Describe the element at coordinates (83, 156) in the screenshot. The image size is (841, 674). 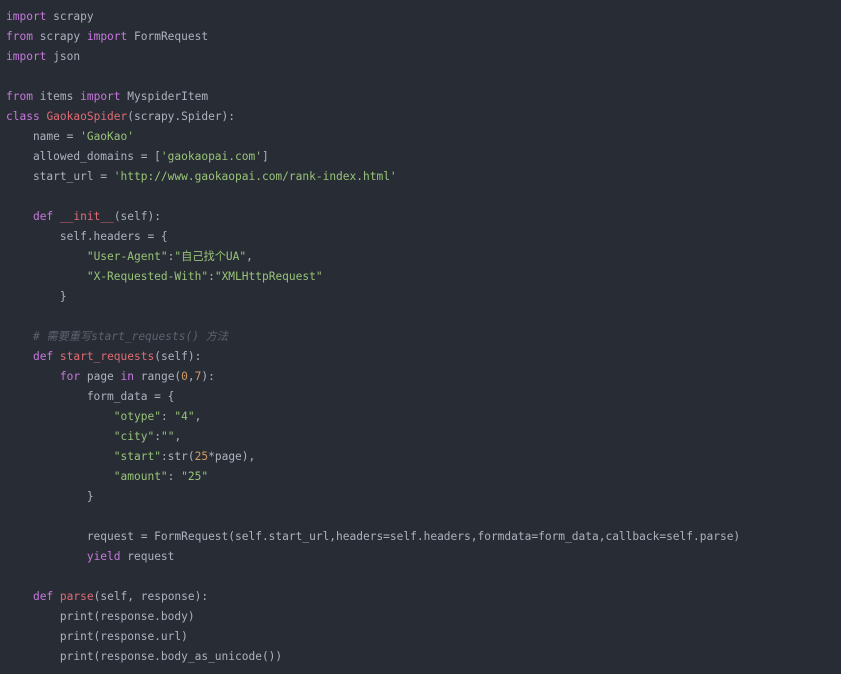
I see `code-text: allowed_domains = [` at that location.